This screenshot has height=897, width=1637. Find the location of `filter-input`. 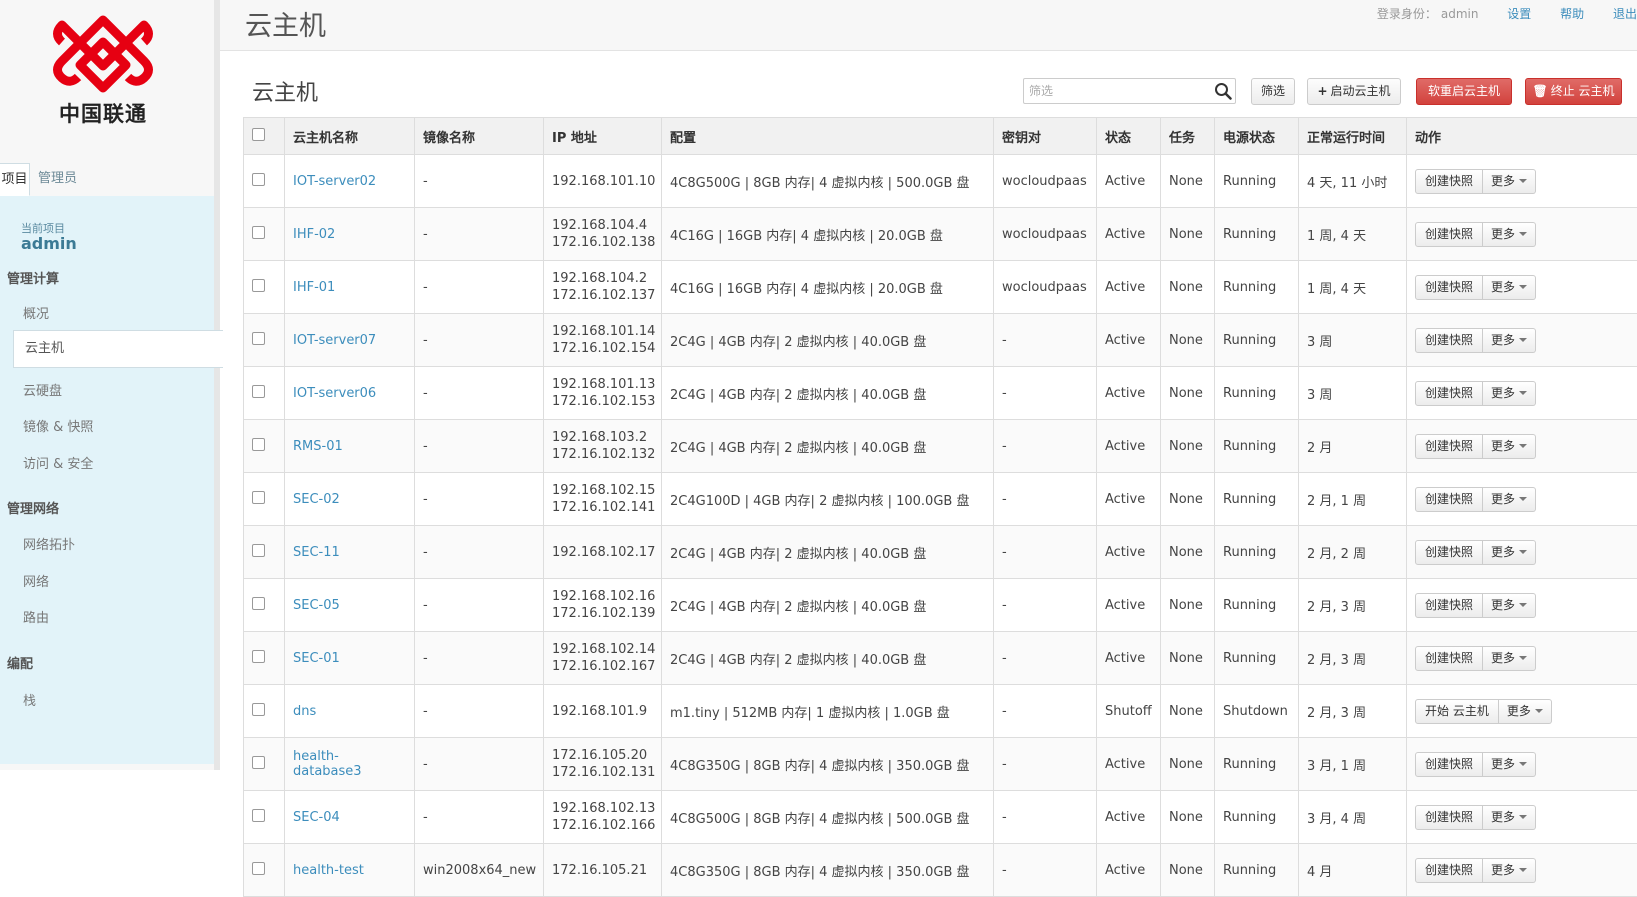

filter-input is located at coordinates (1119, 91).